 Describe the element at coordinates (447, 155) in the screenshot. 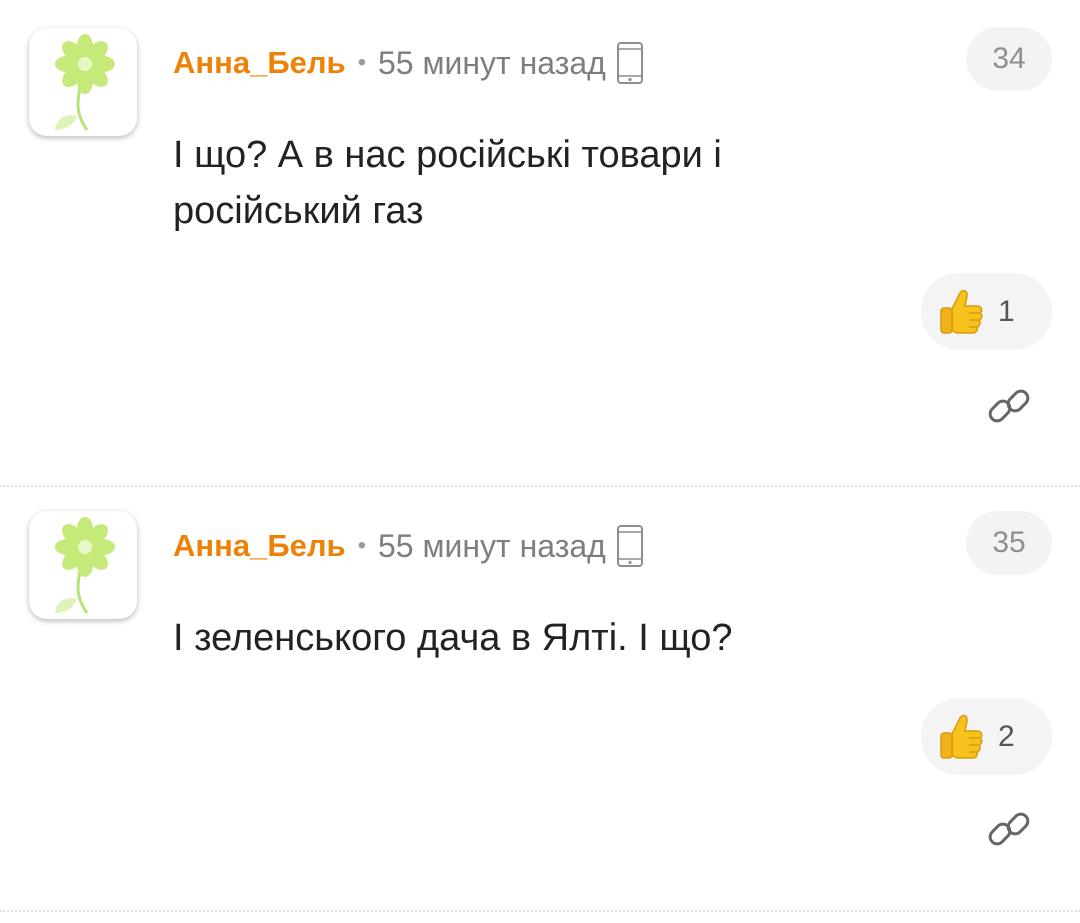

I see `comment-text-line: І що? А в нас російські товари і` at that location.